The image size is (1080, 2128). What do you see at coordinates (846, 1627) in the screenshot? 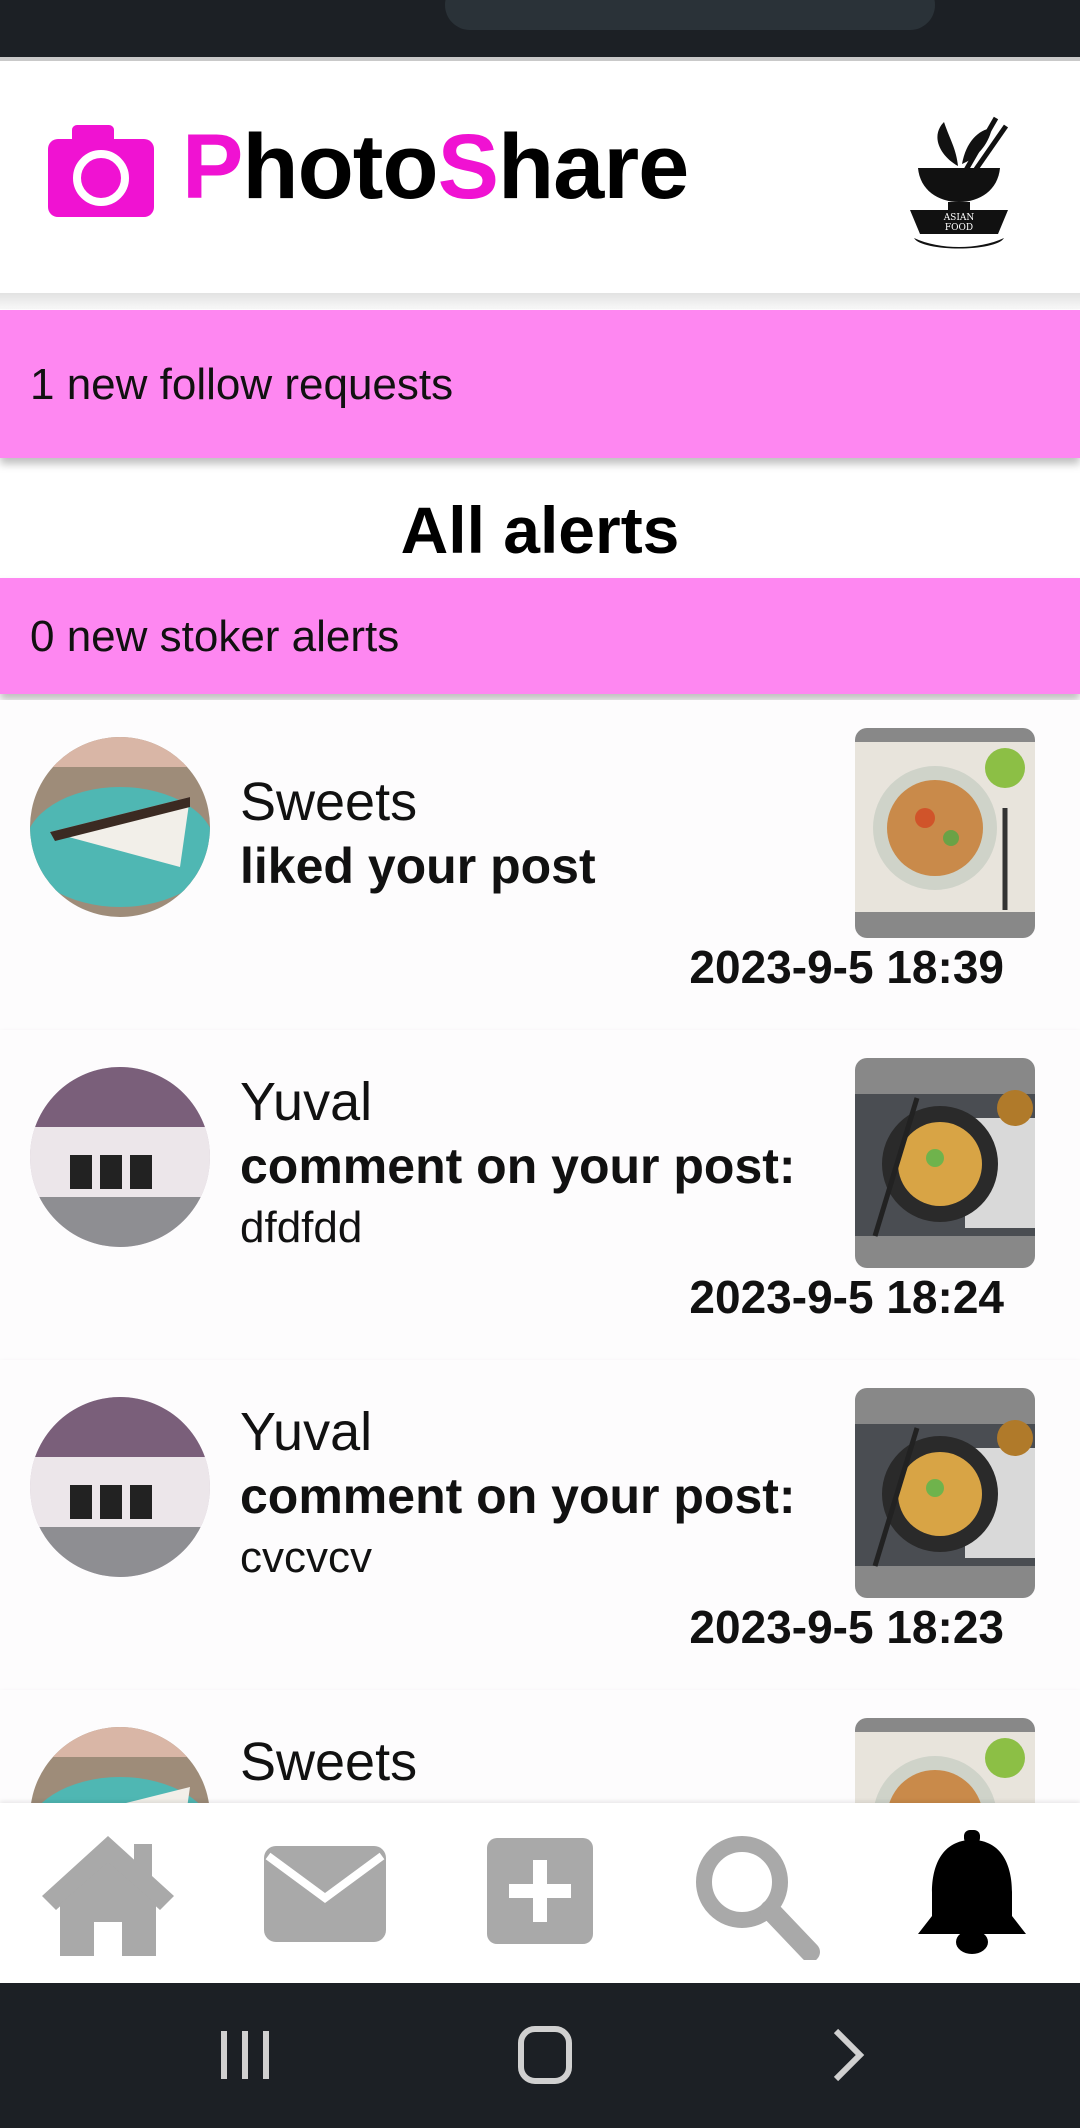
I see `alert-timestamp: 2023-9-5 18:23` at bounding box center [846, 1627].